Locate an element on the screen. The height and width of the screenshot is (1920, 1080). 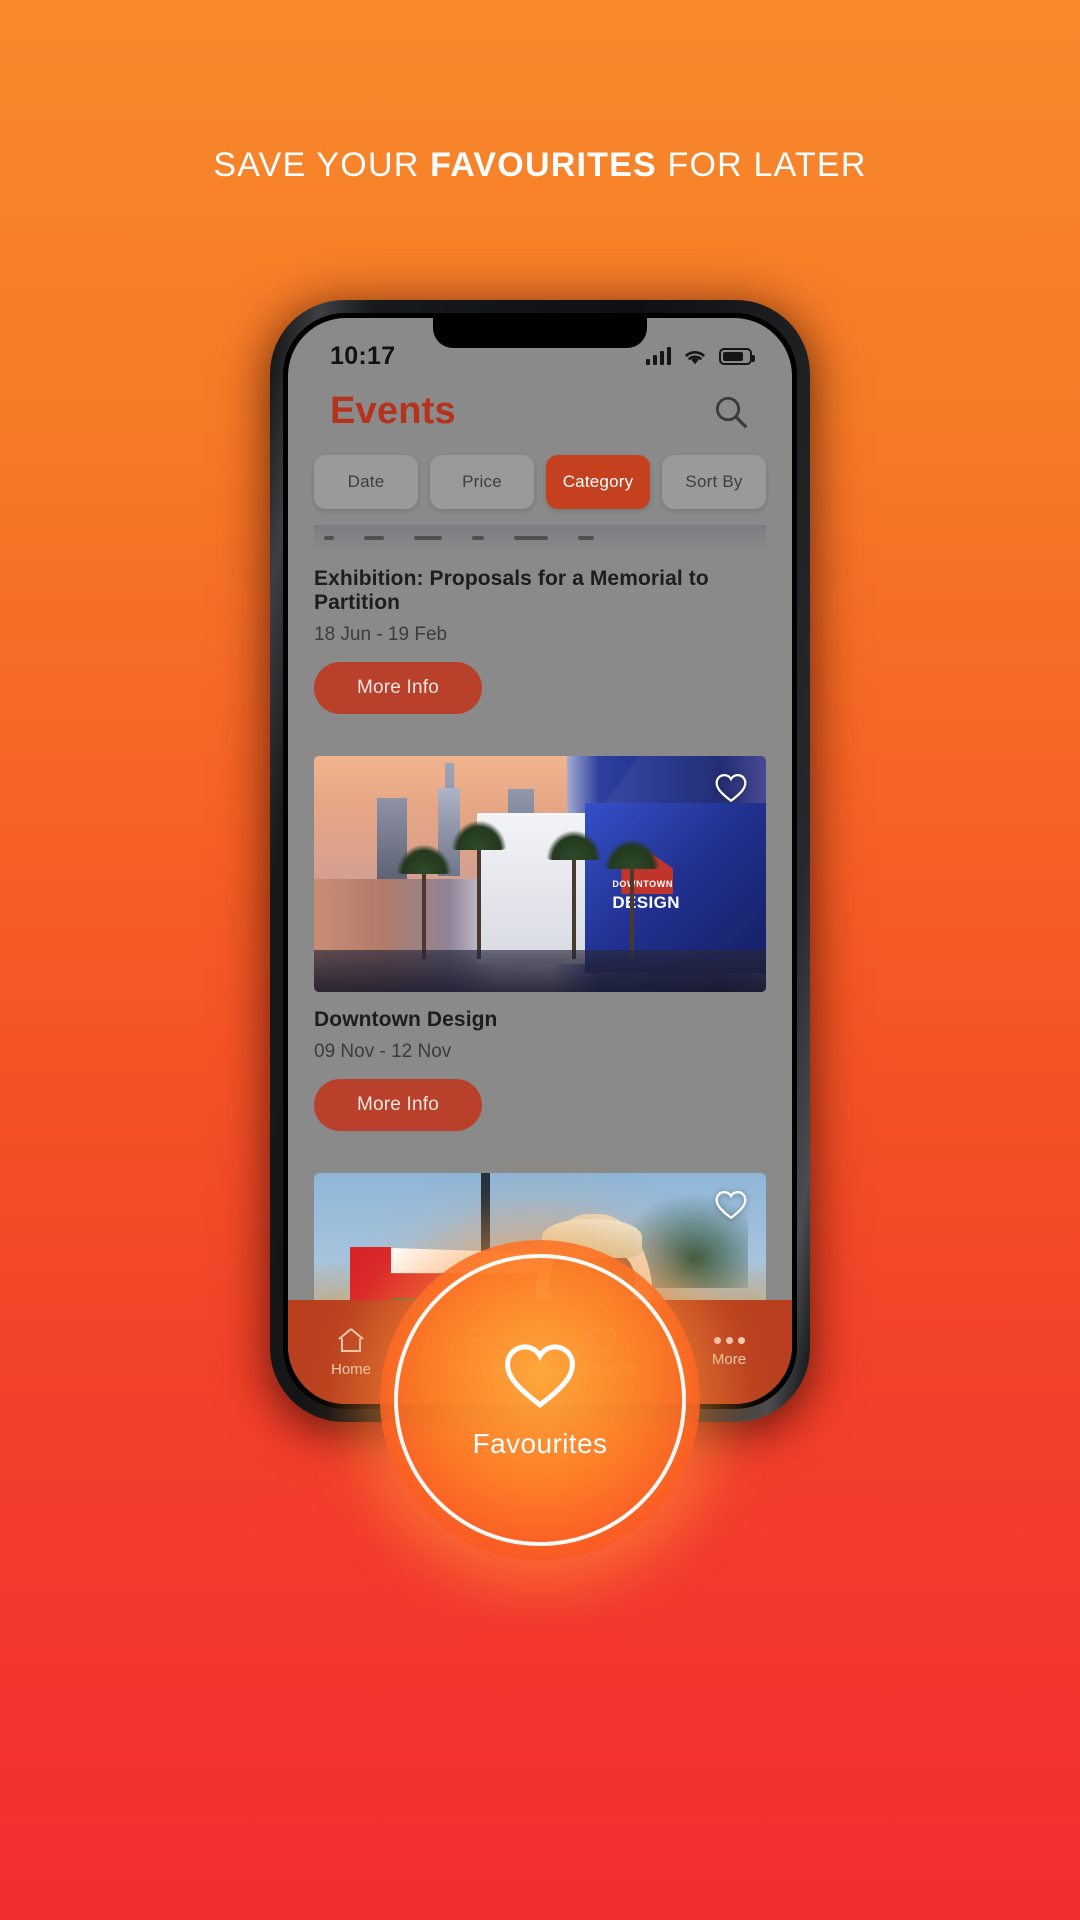
phone-notch is located at coordinates (540, 333).